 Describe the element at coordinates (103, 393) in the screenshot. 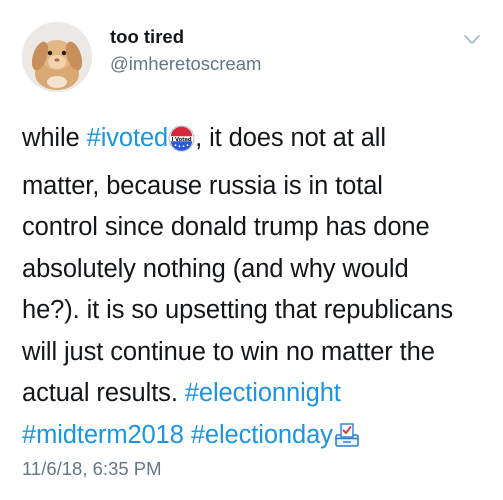

I see `tweet-text-segment: actual results.` at that location.